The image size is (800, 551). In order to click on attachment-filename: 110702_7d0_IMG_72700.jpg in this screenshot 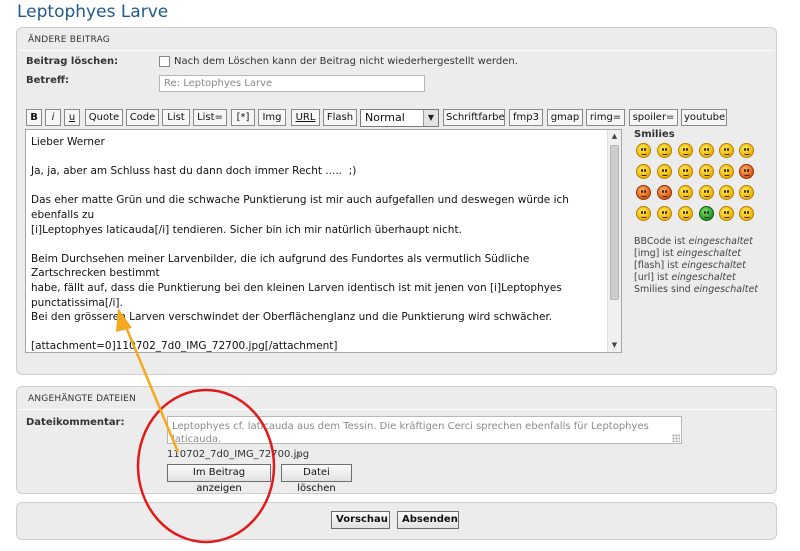, I will do `click(238, 454)`.